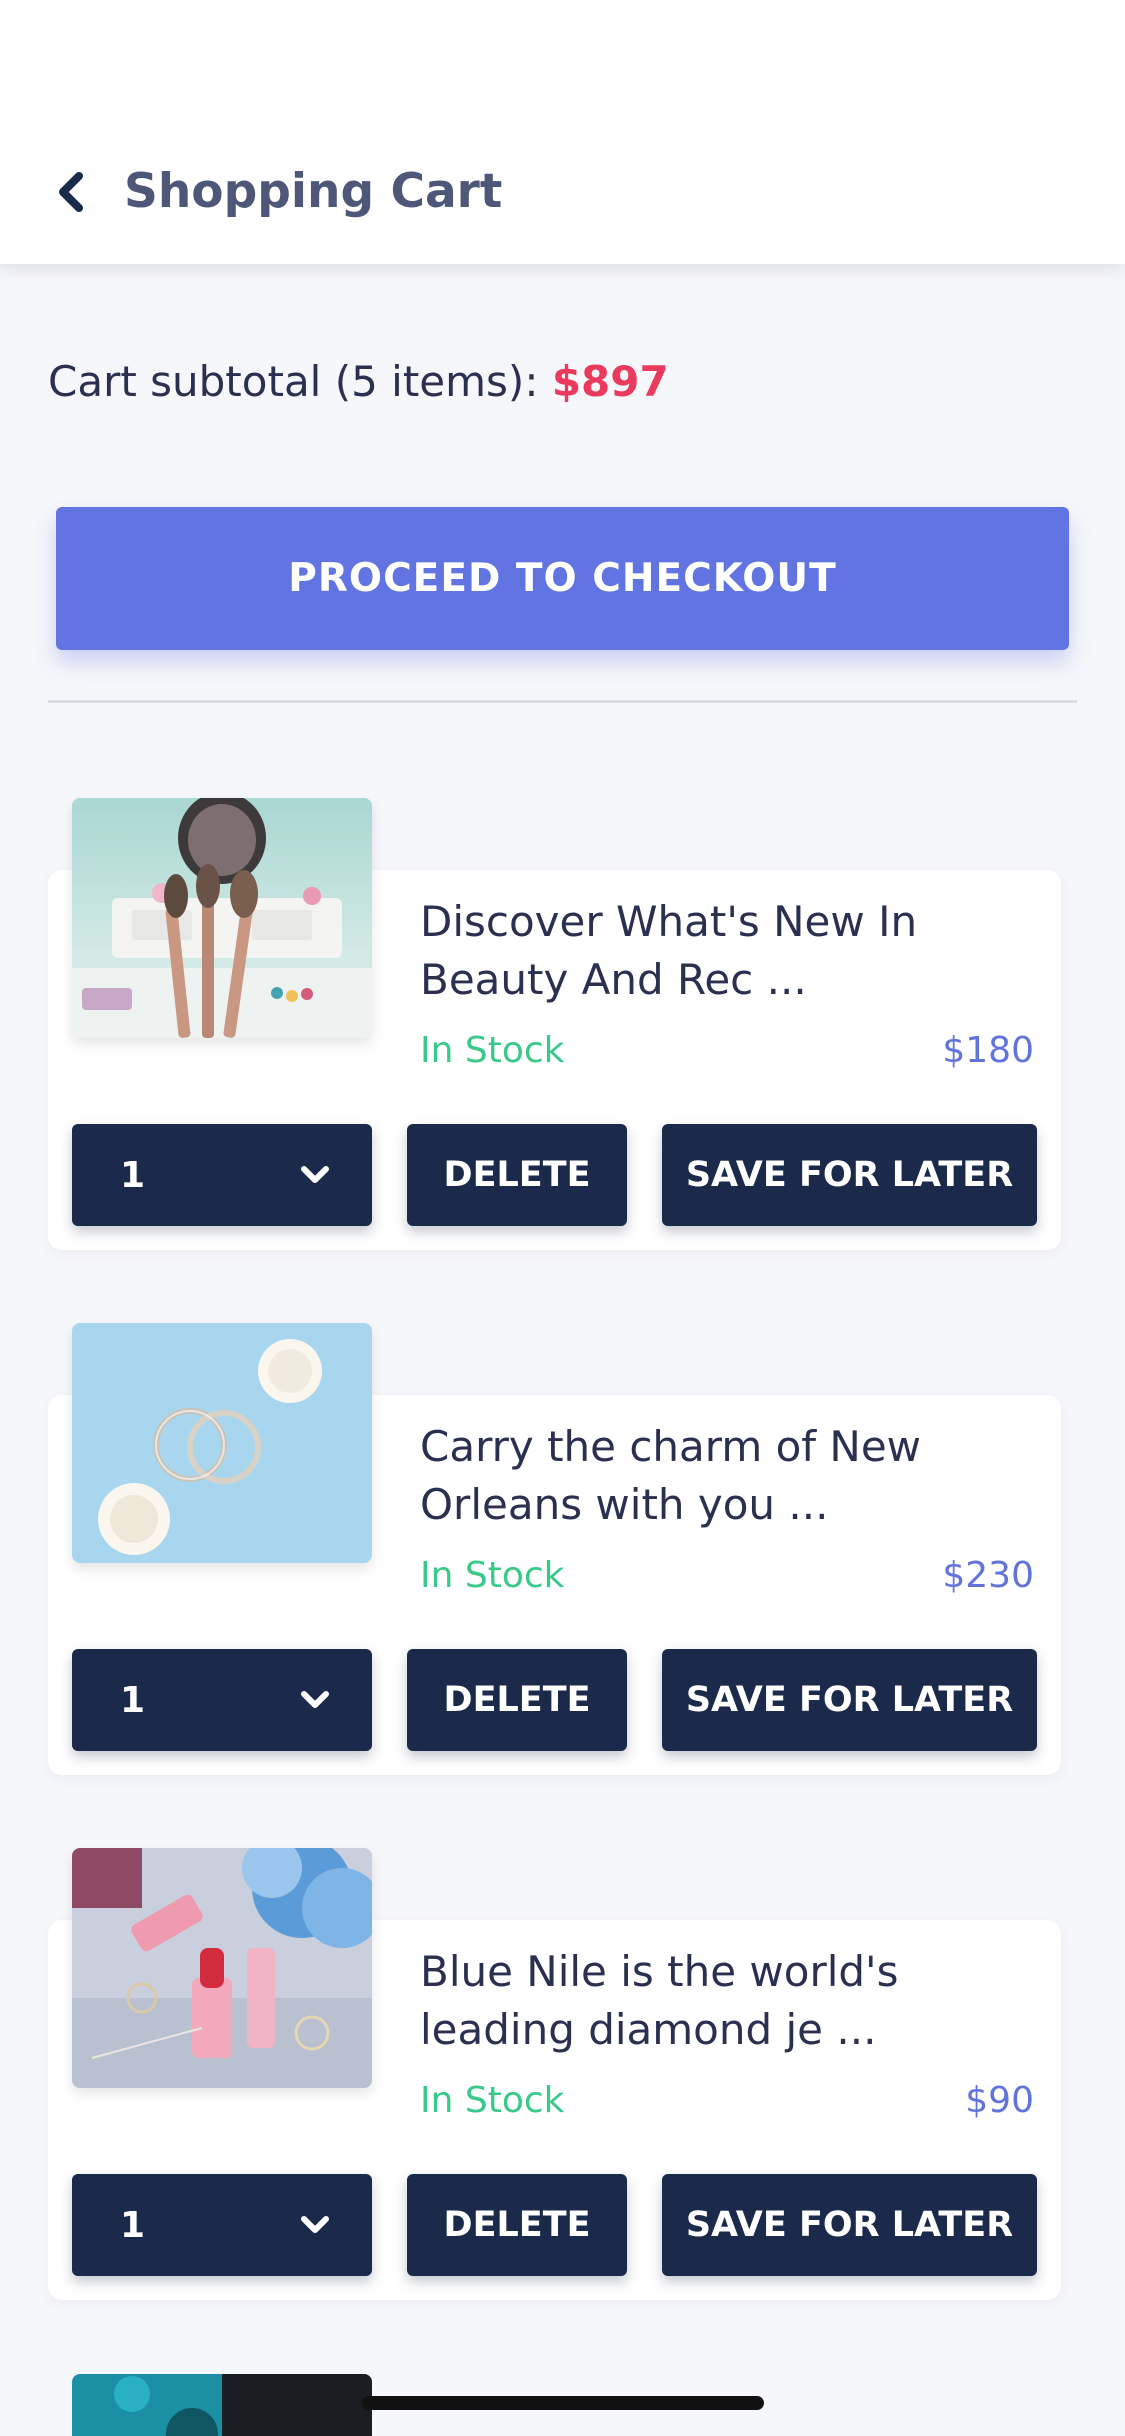 The width and height of the screenshot is (1125, 2436). I want to click on lipstick-jewelry-image, so click(222, 1968).